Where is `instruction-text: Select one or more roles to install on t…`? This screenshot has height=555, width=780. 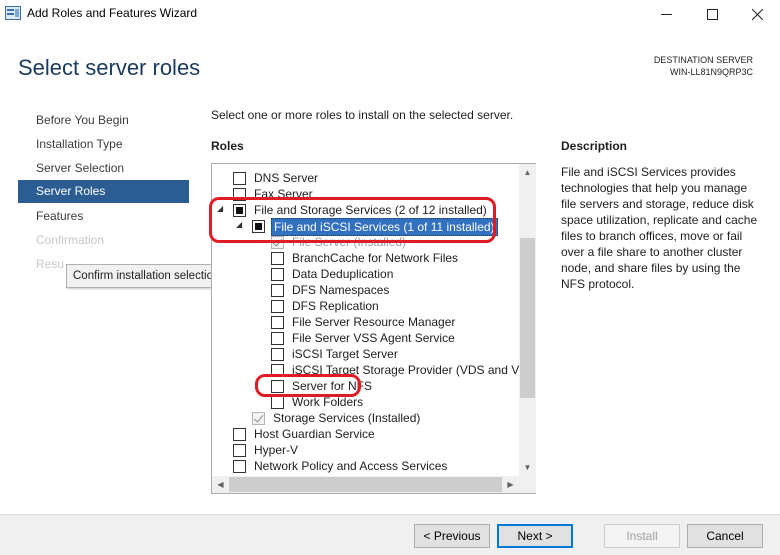
instruction-text: Select one or more roles to install on t… is located at coordinates (362, 115).